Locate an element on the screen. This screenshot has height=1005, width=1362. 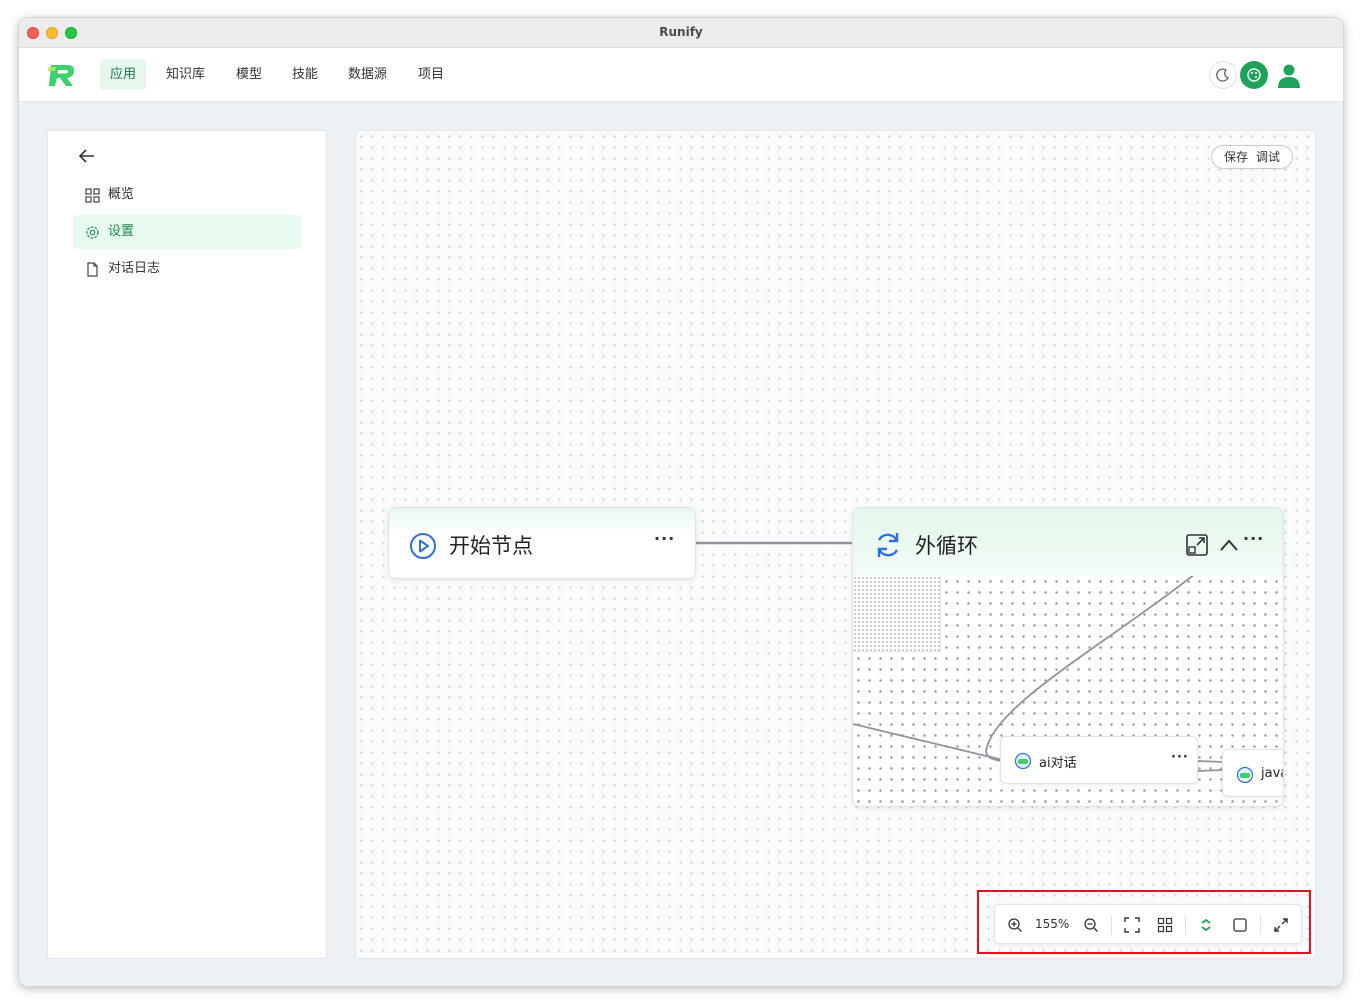
ai-chat-node: ai对话 ··· is located at coordinates (1099, 760).